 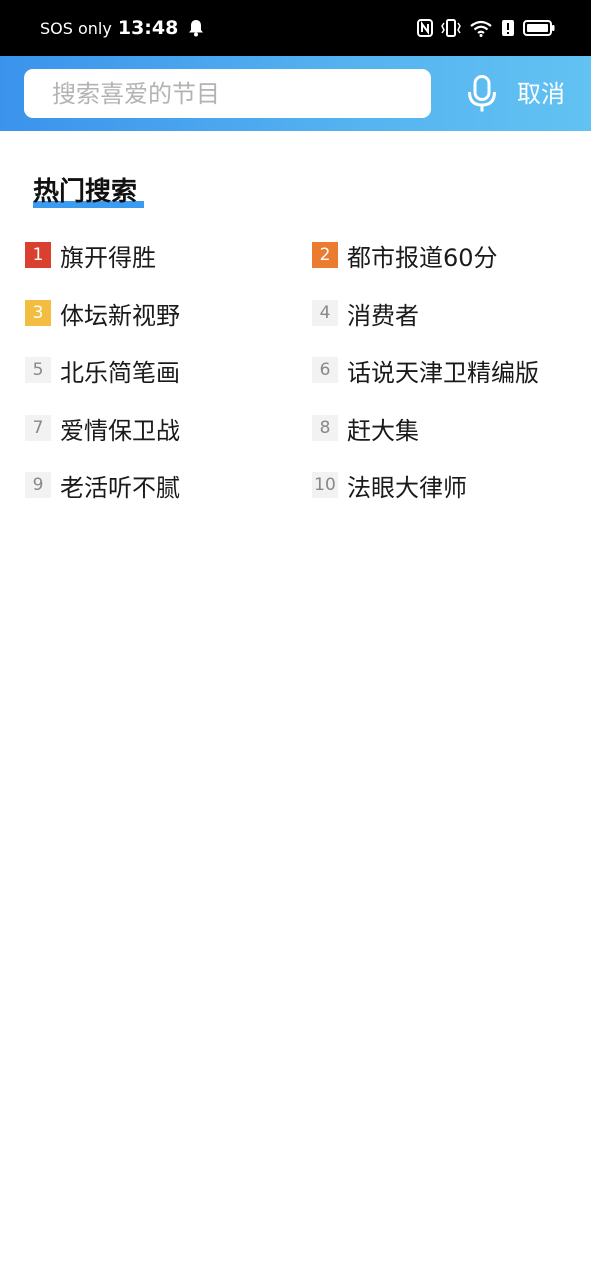 What do you see at coordinates (451, 28) in the screenshot?
I see `vibrate-icon` at bounding box center [451, 28].